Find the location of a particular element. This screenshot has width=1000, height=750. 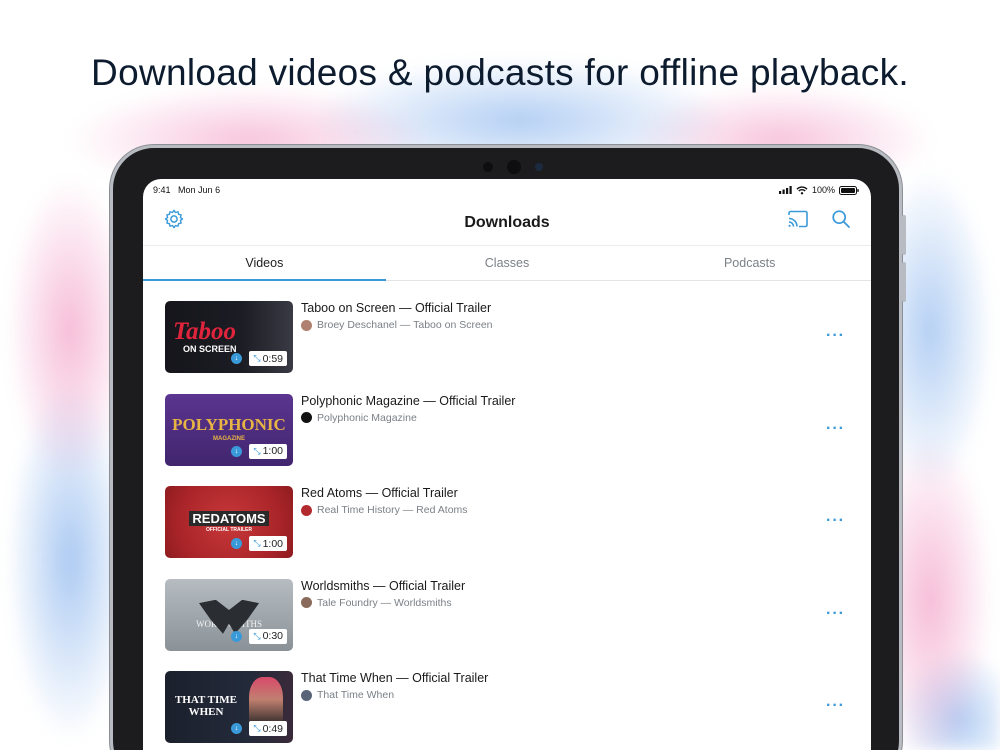

battery-percent: 100% is located at coordinates (823, 190).